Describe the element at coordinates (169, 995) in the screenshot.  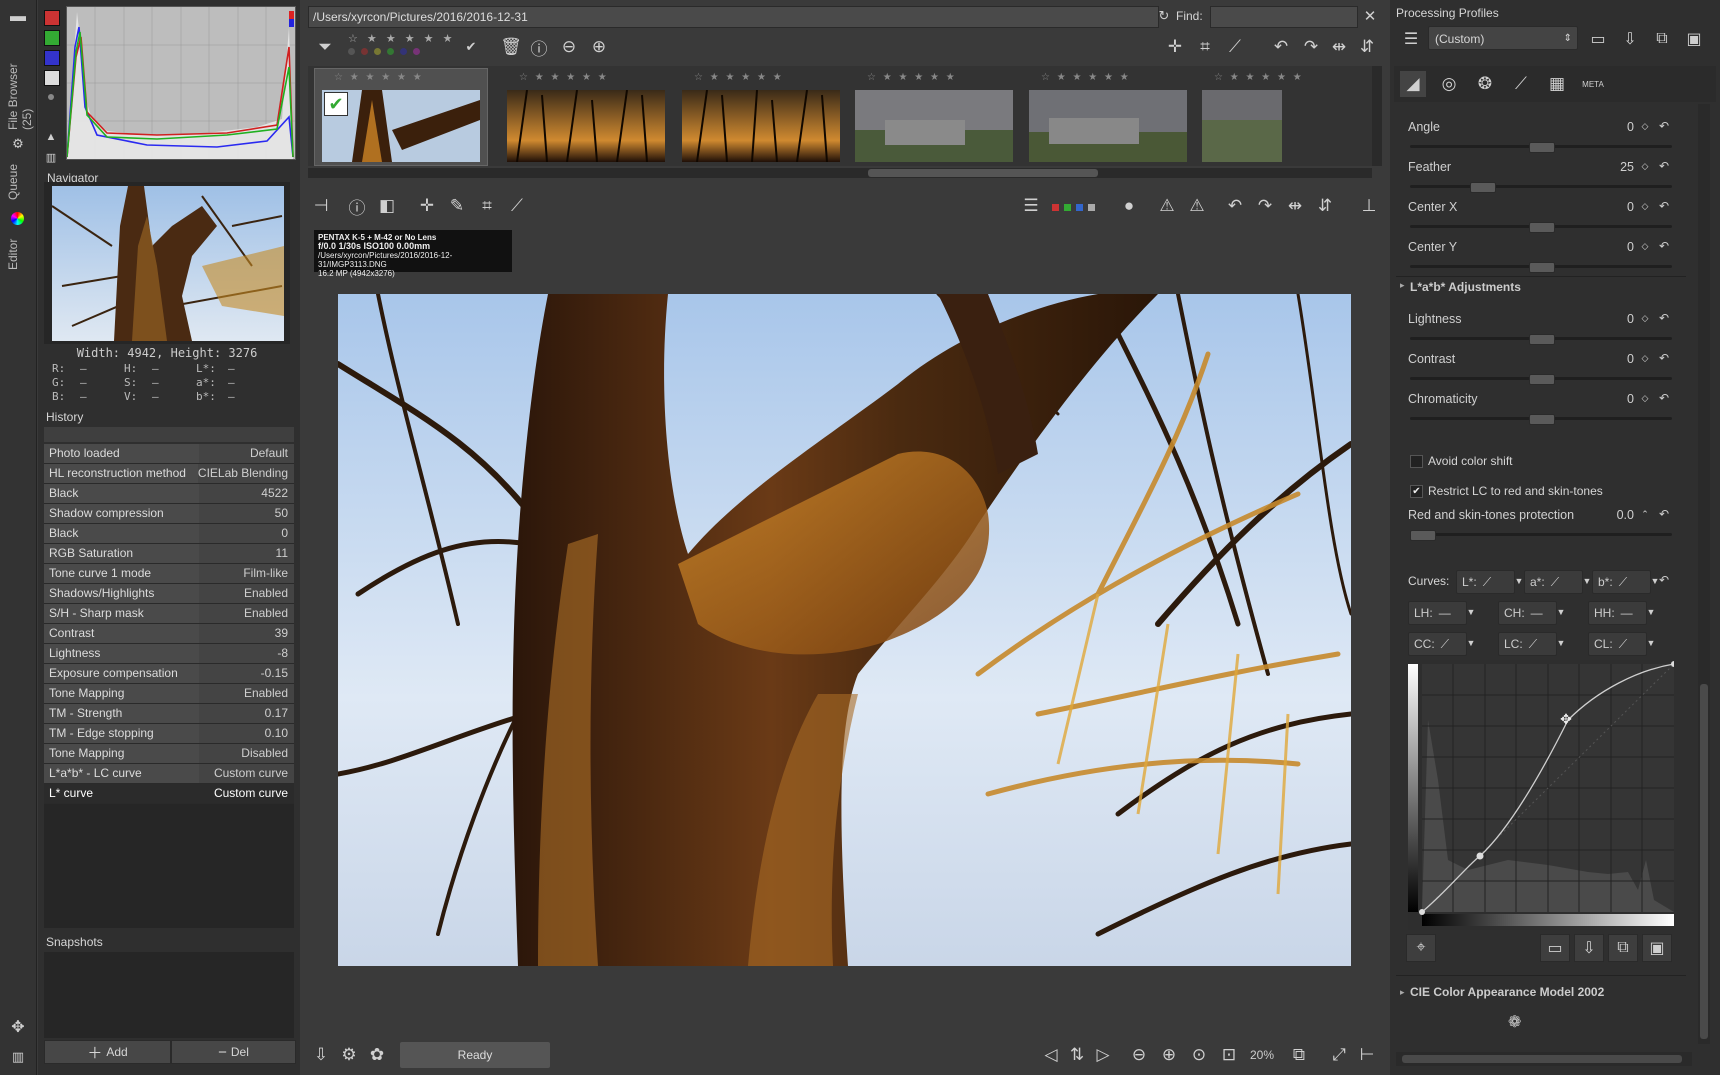
I see `snapshots-list` at that location.